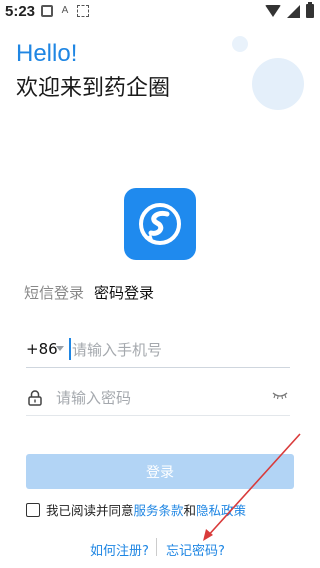 The width and height of the screenshot is (320, 568). Describe the element at coordinates (119, 549) in the screenshot. I see `how-to-register-link: 如何注册?` at that location.